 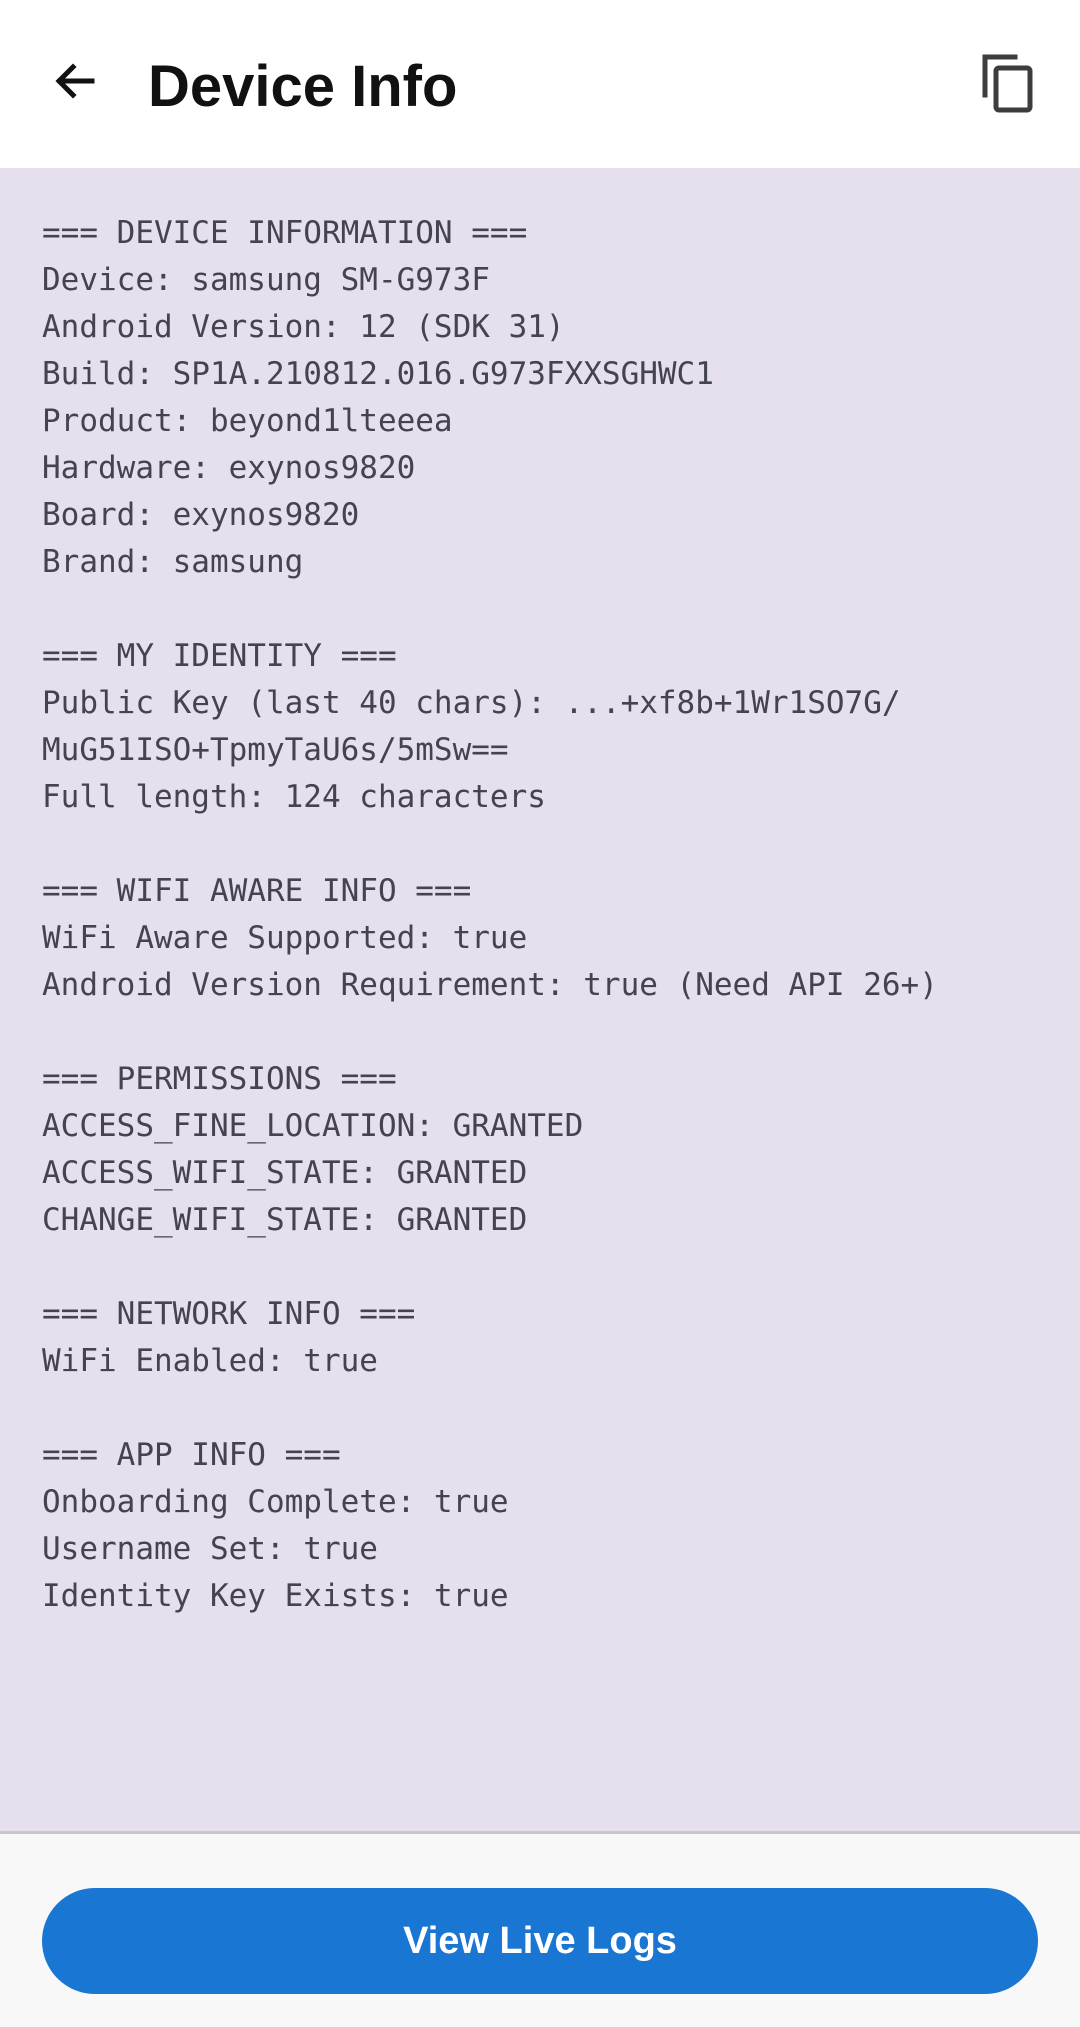 I want to click on info-line: CHANGE_WIFI_STATE: GRANTED, so click(x=285, y=1220).